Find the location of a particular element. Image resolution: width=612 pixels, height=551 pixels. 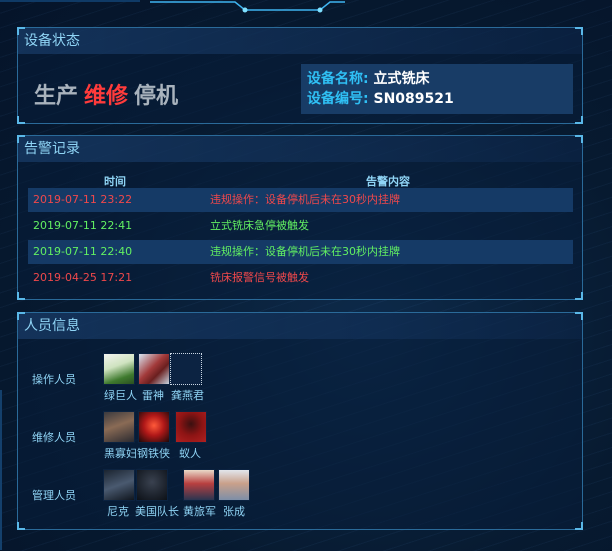

device-name-label: 设备名称: is located at coordinates (338, 79).